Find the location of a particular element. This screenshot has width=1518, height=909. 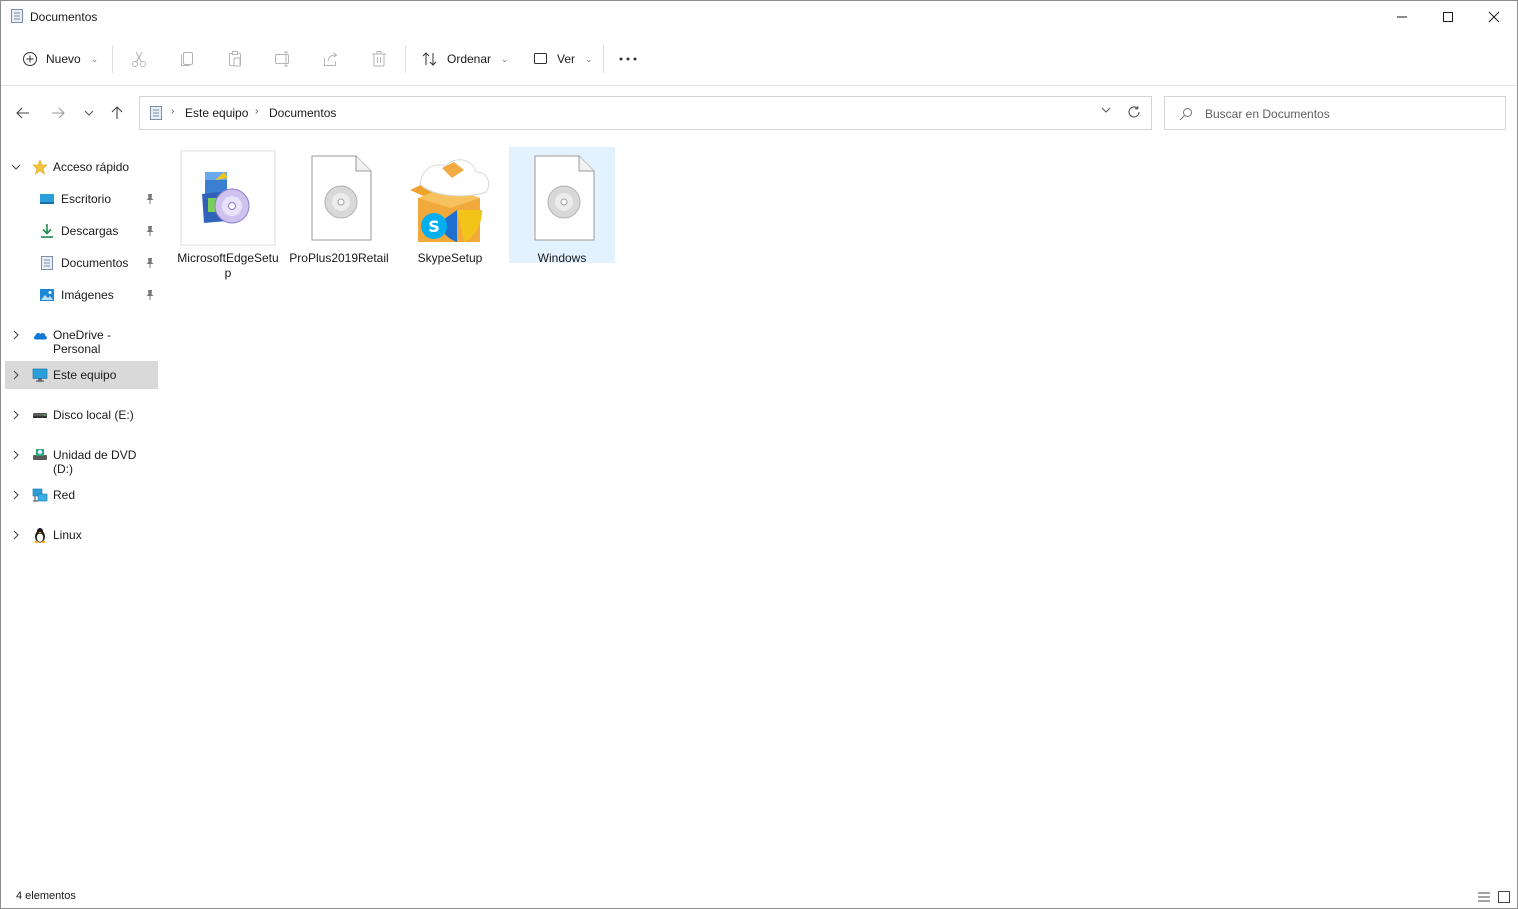

download-icon is located at coordinates (47, 231).